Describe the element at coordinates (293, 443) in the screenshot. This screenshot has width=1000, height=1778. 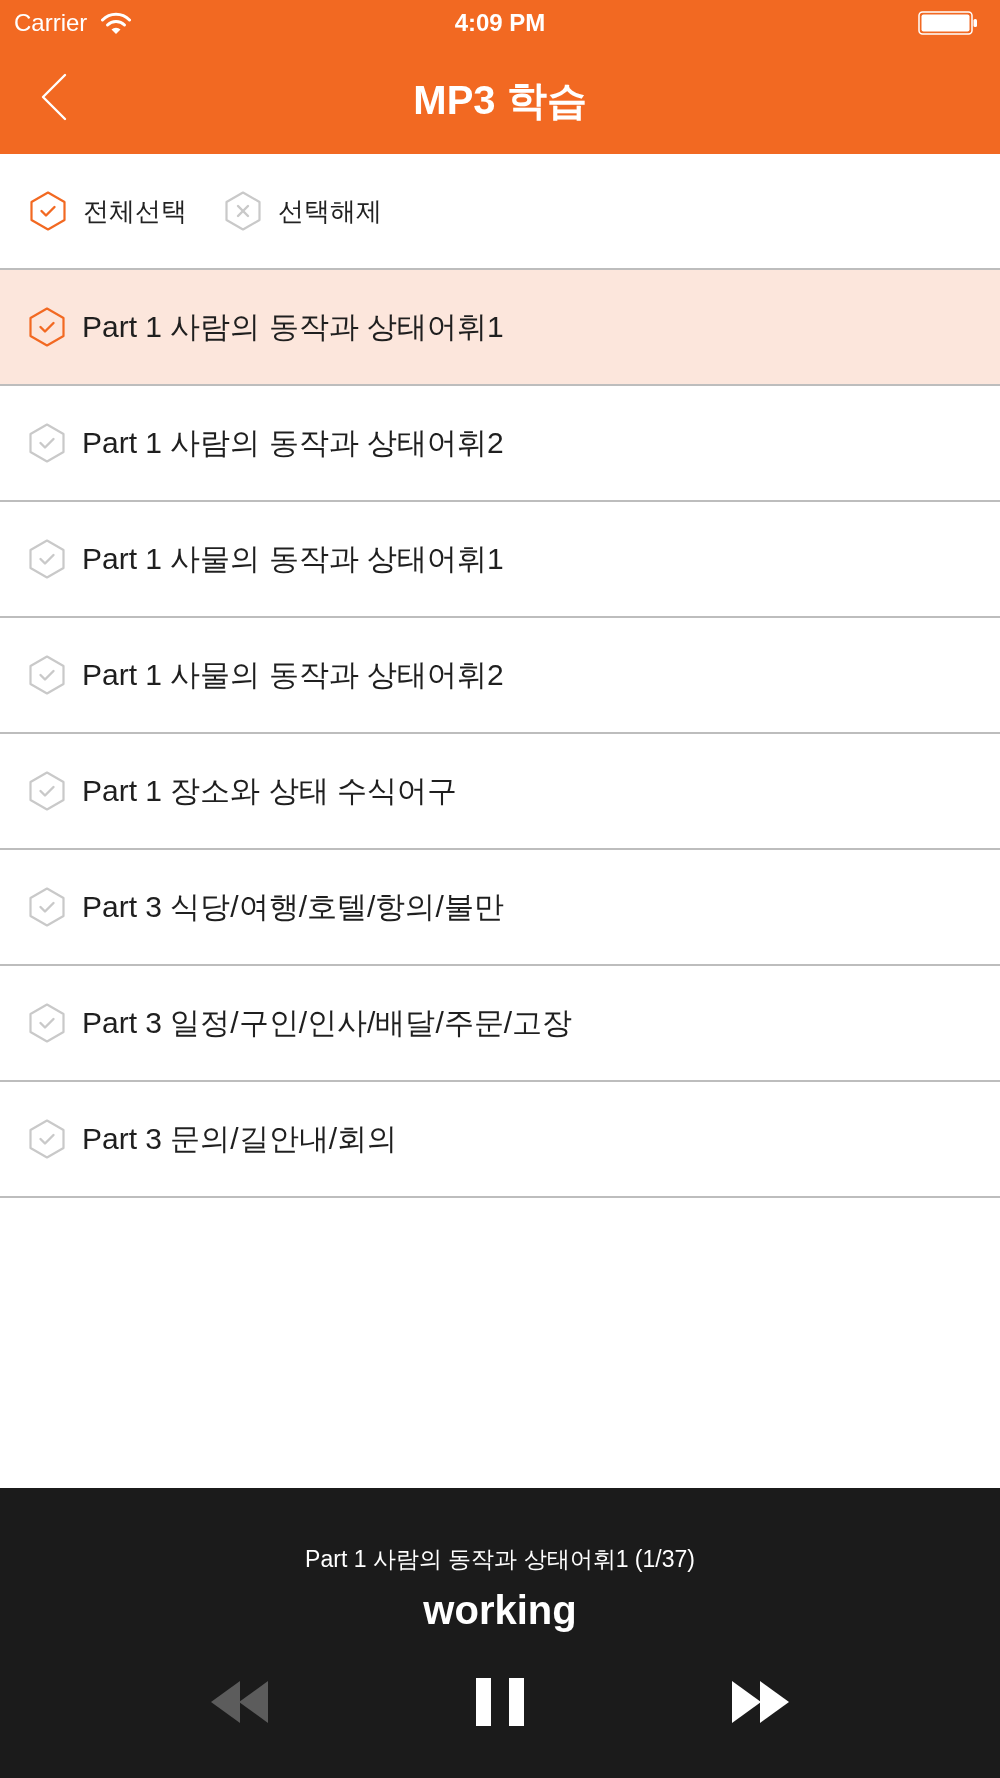
I see `track-title: Part 1 사람의 동작과 상태어휘2` at that location.